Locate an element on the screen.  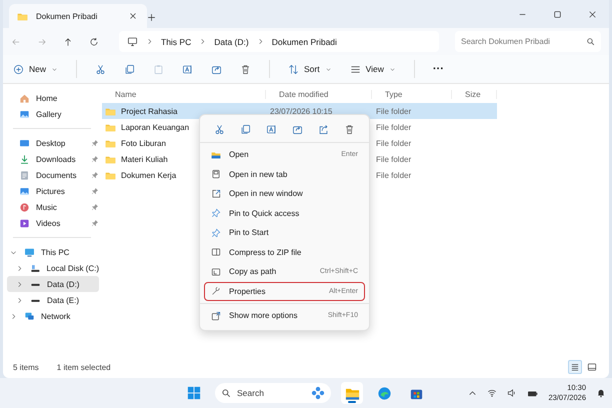
window-icon is located at coordinates (216, 193).